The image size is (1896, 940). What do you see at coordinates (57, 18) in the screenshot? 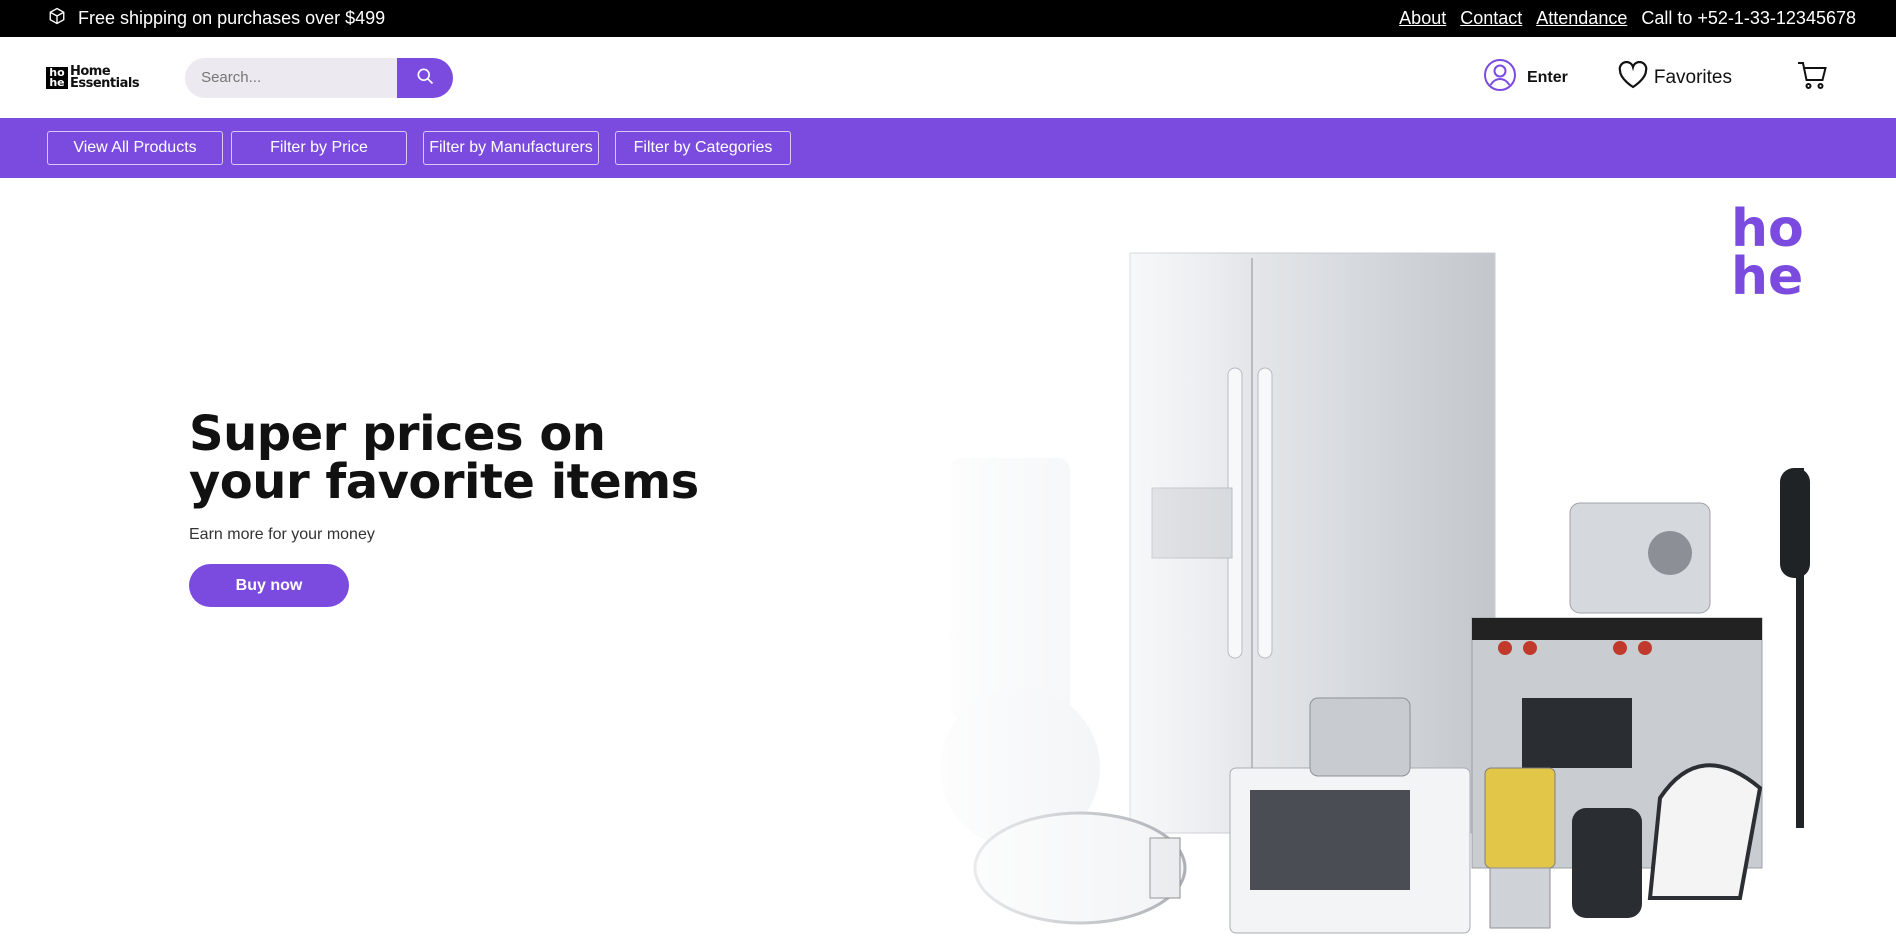
I see `box-icon` at bounding box center [57, 18].